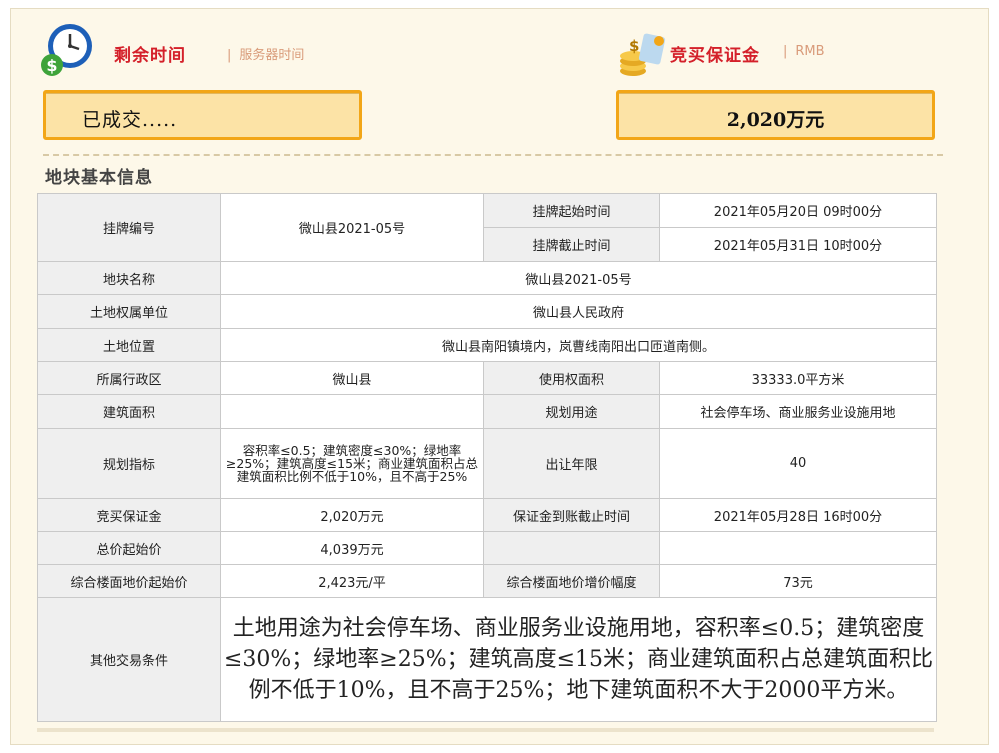  I want to click on table-row: 所属行政区 微山县 使用权面积 33333.0平方米, so click(487, 378).